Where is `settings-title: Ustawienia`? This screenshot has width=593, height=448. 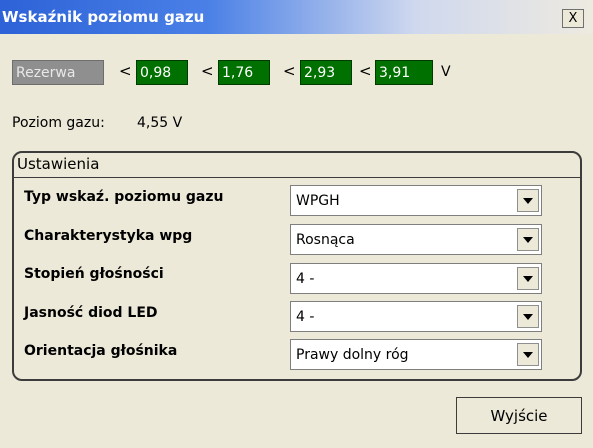 settings-title: Ustawienia is located at coordinates (58, 164).